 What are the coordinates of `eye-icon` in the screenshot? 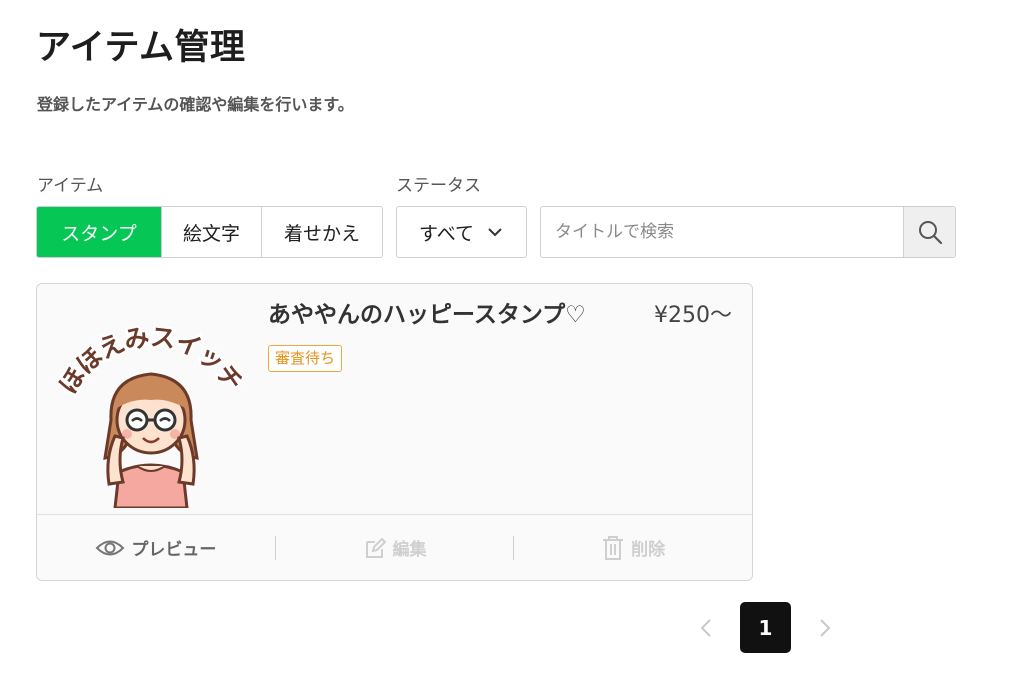 It's located at (110, 547).